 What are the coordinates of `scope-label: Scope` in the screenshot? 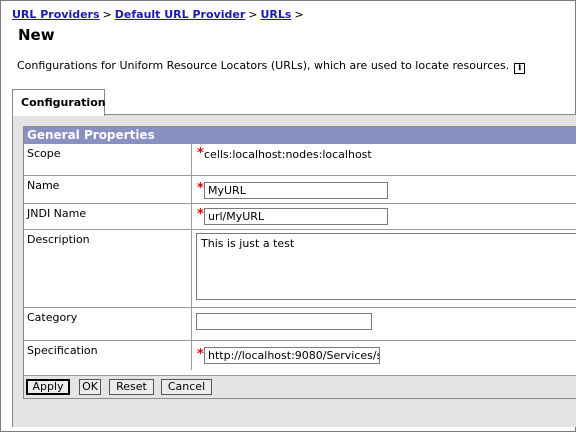 It's located at (108, 159).